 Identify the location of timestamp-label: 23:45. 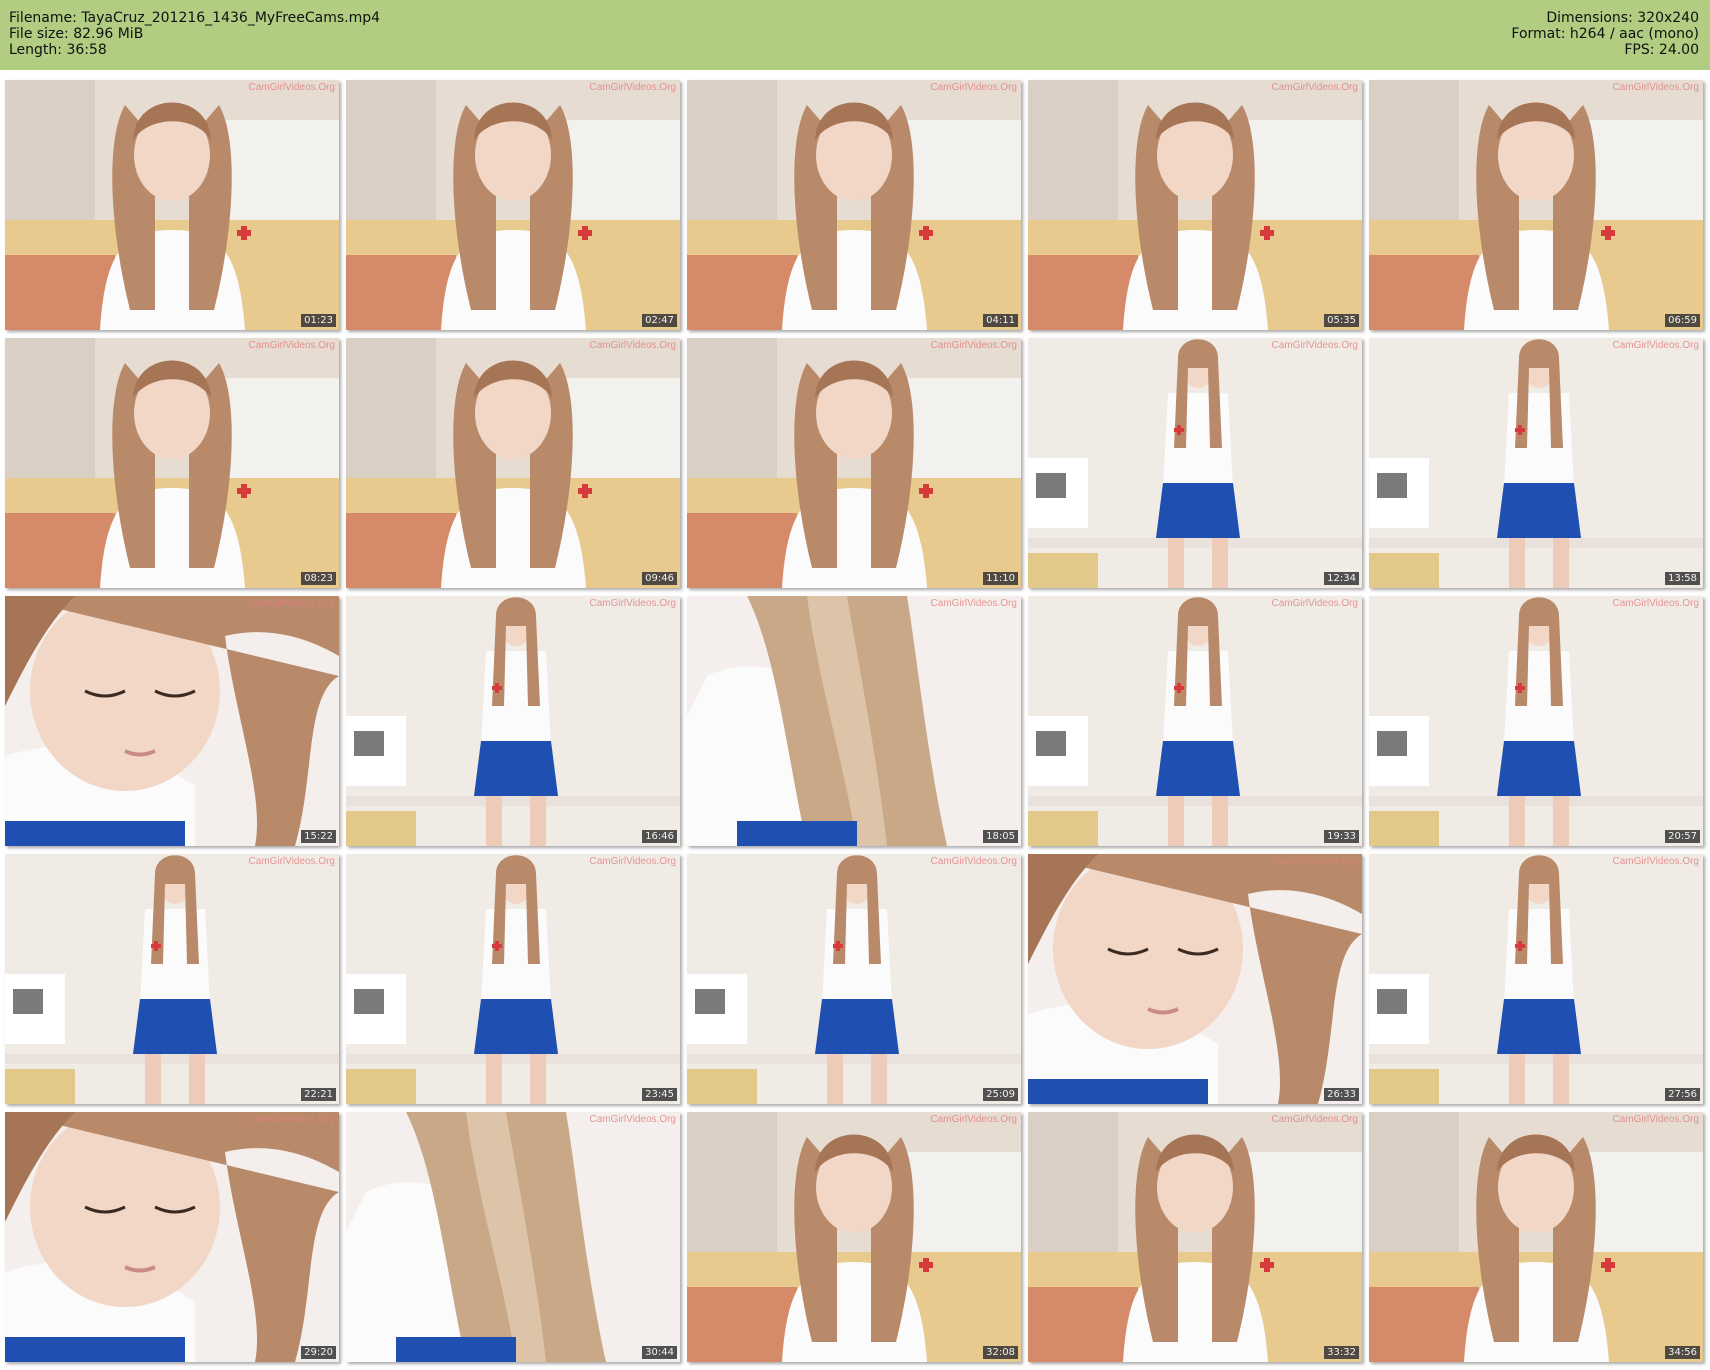
(659, 1094).